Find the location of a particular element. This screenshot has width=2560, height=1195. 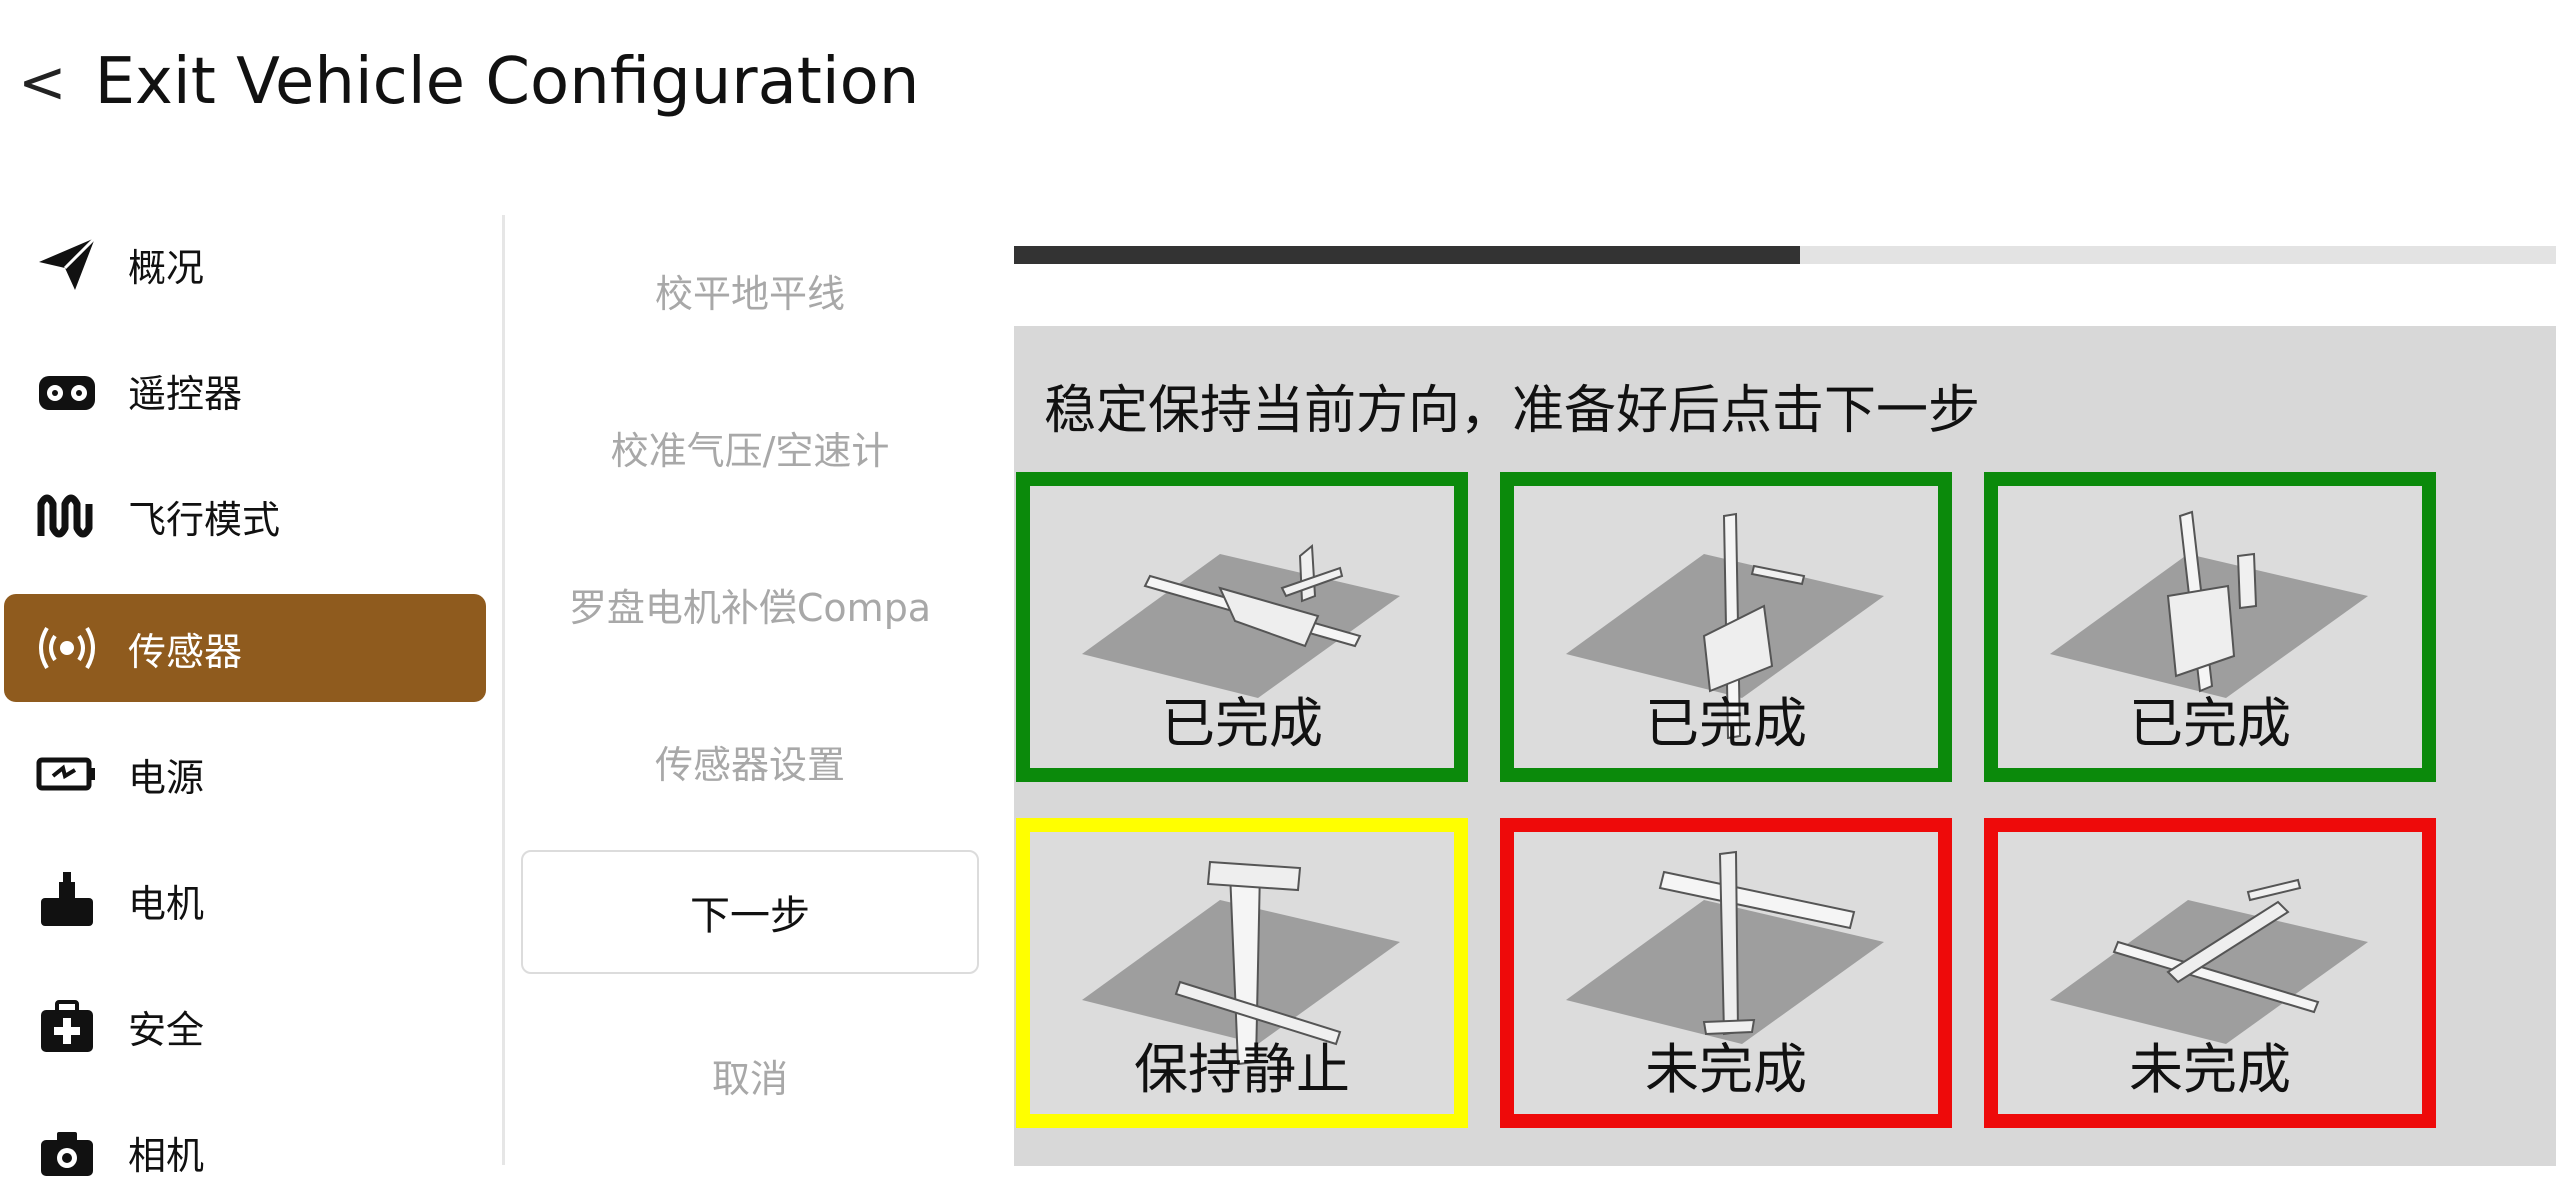

sidebar-item-camera: 相机 is located at coordinates (245, 1146).